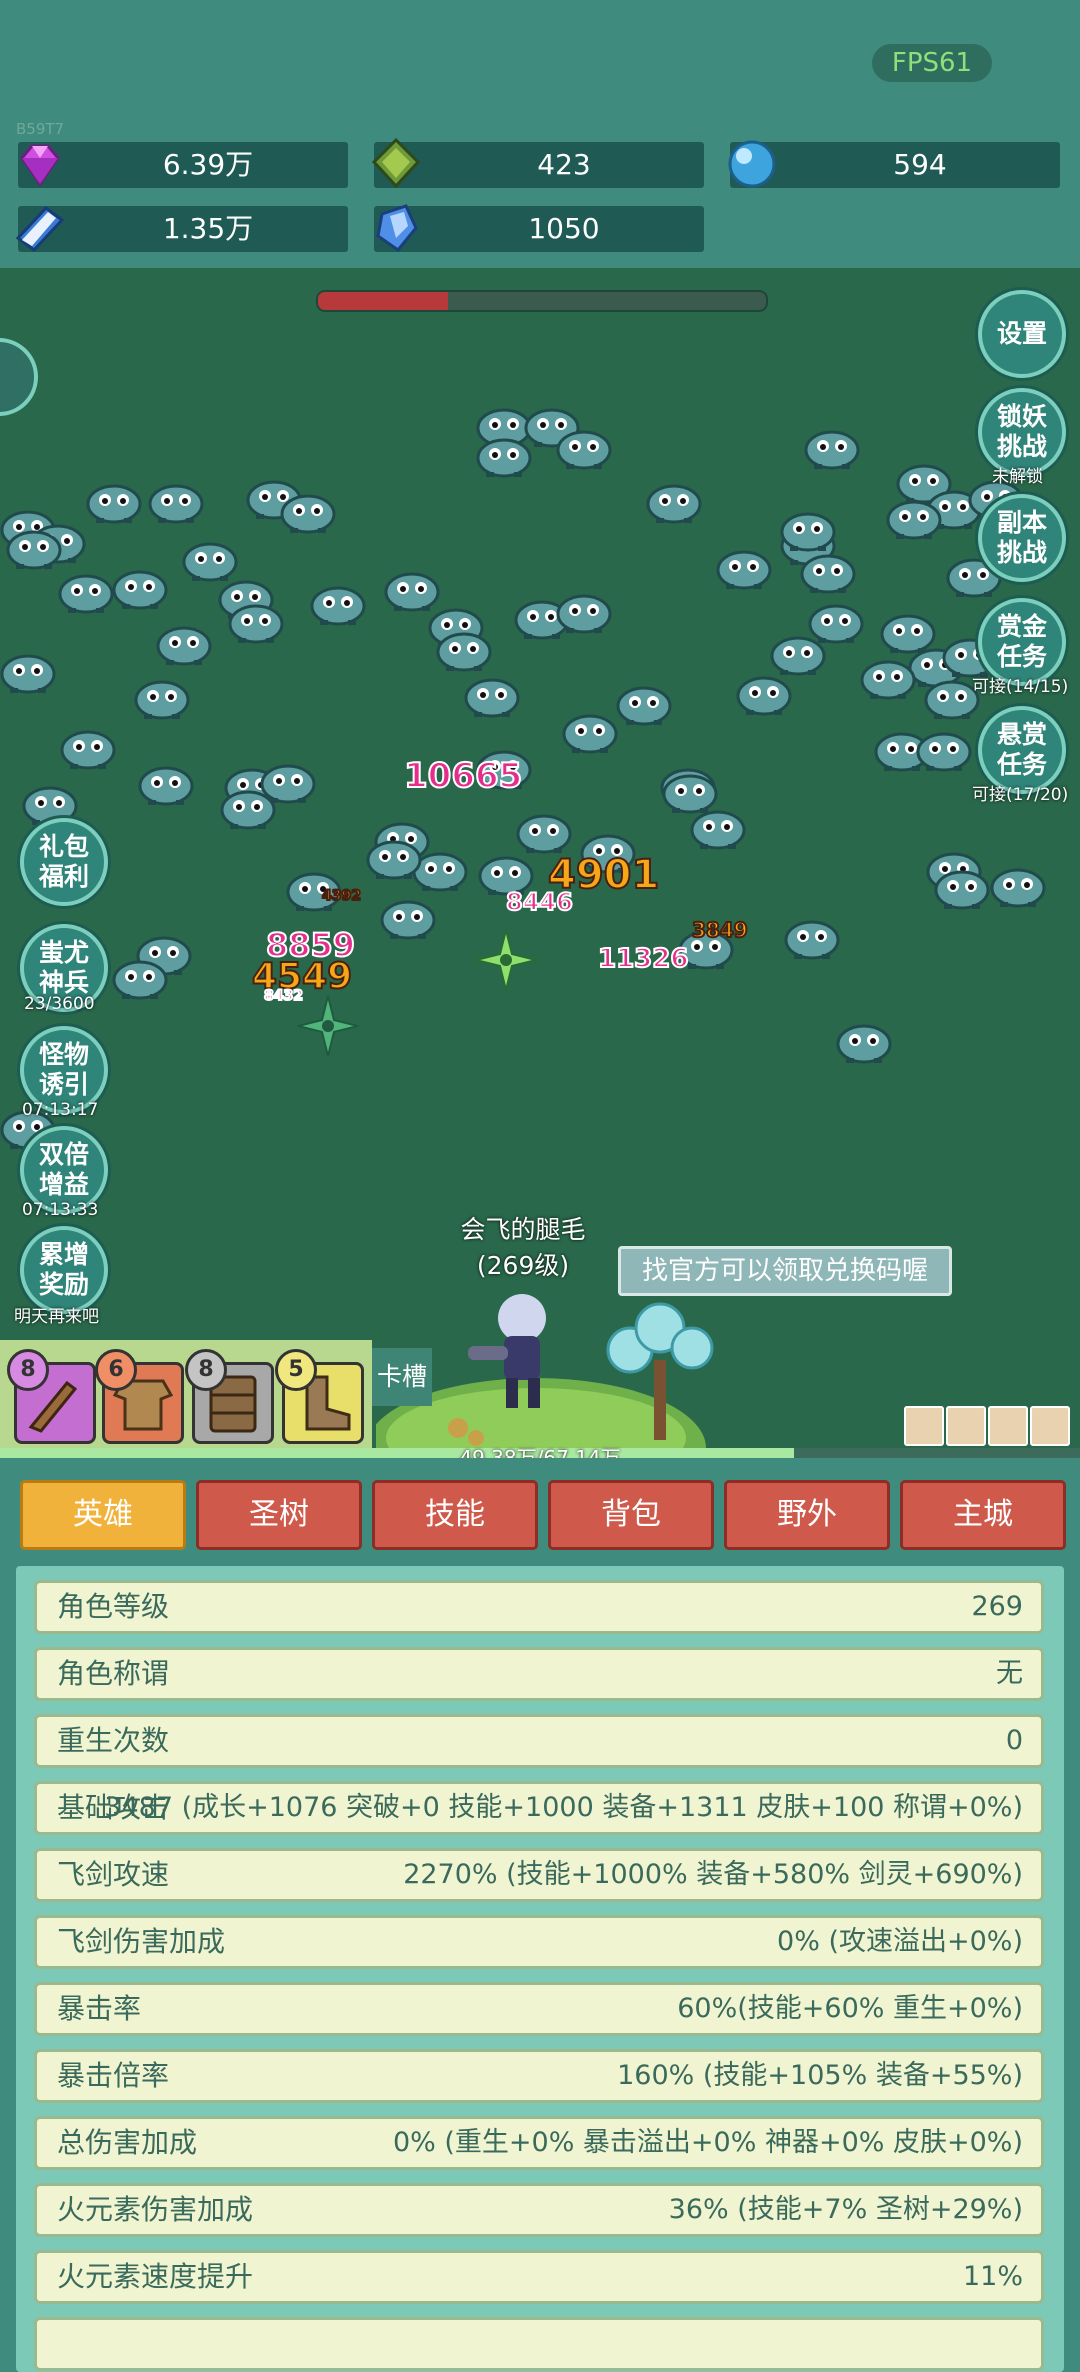  Describe the element at coordinates (155, 2276) in the screenshot. I see `stat-label: 火元素速度提升` at that location.